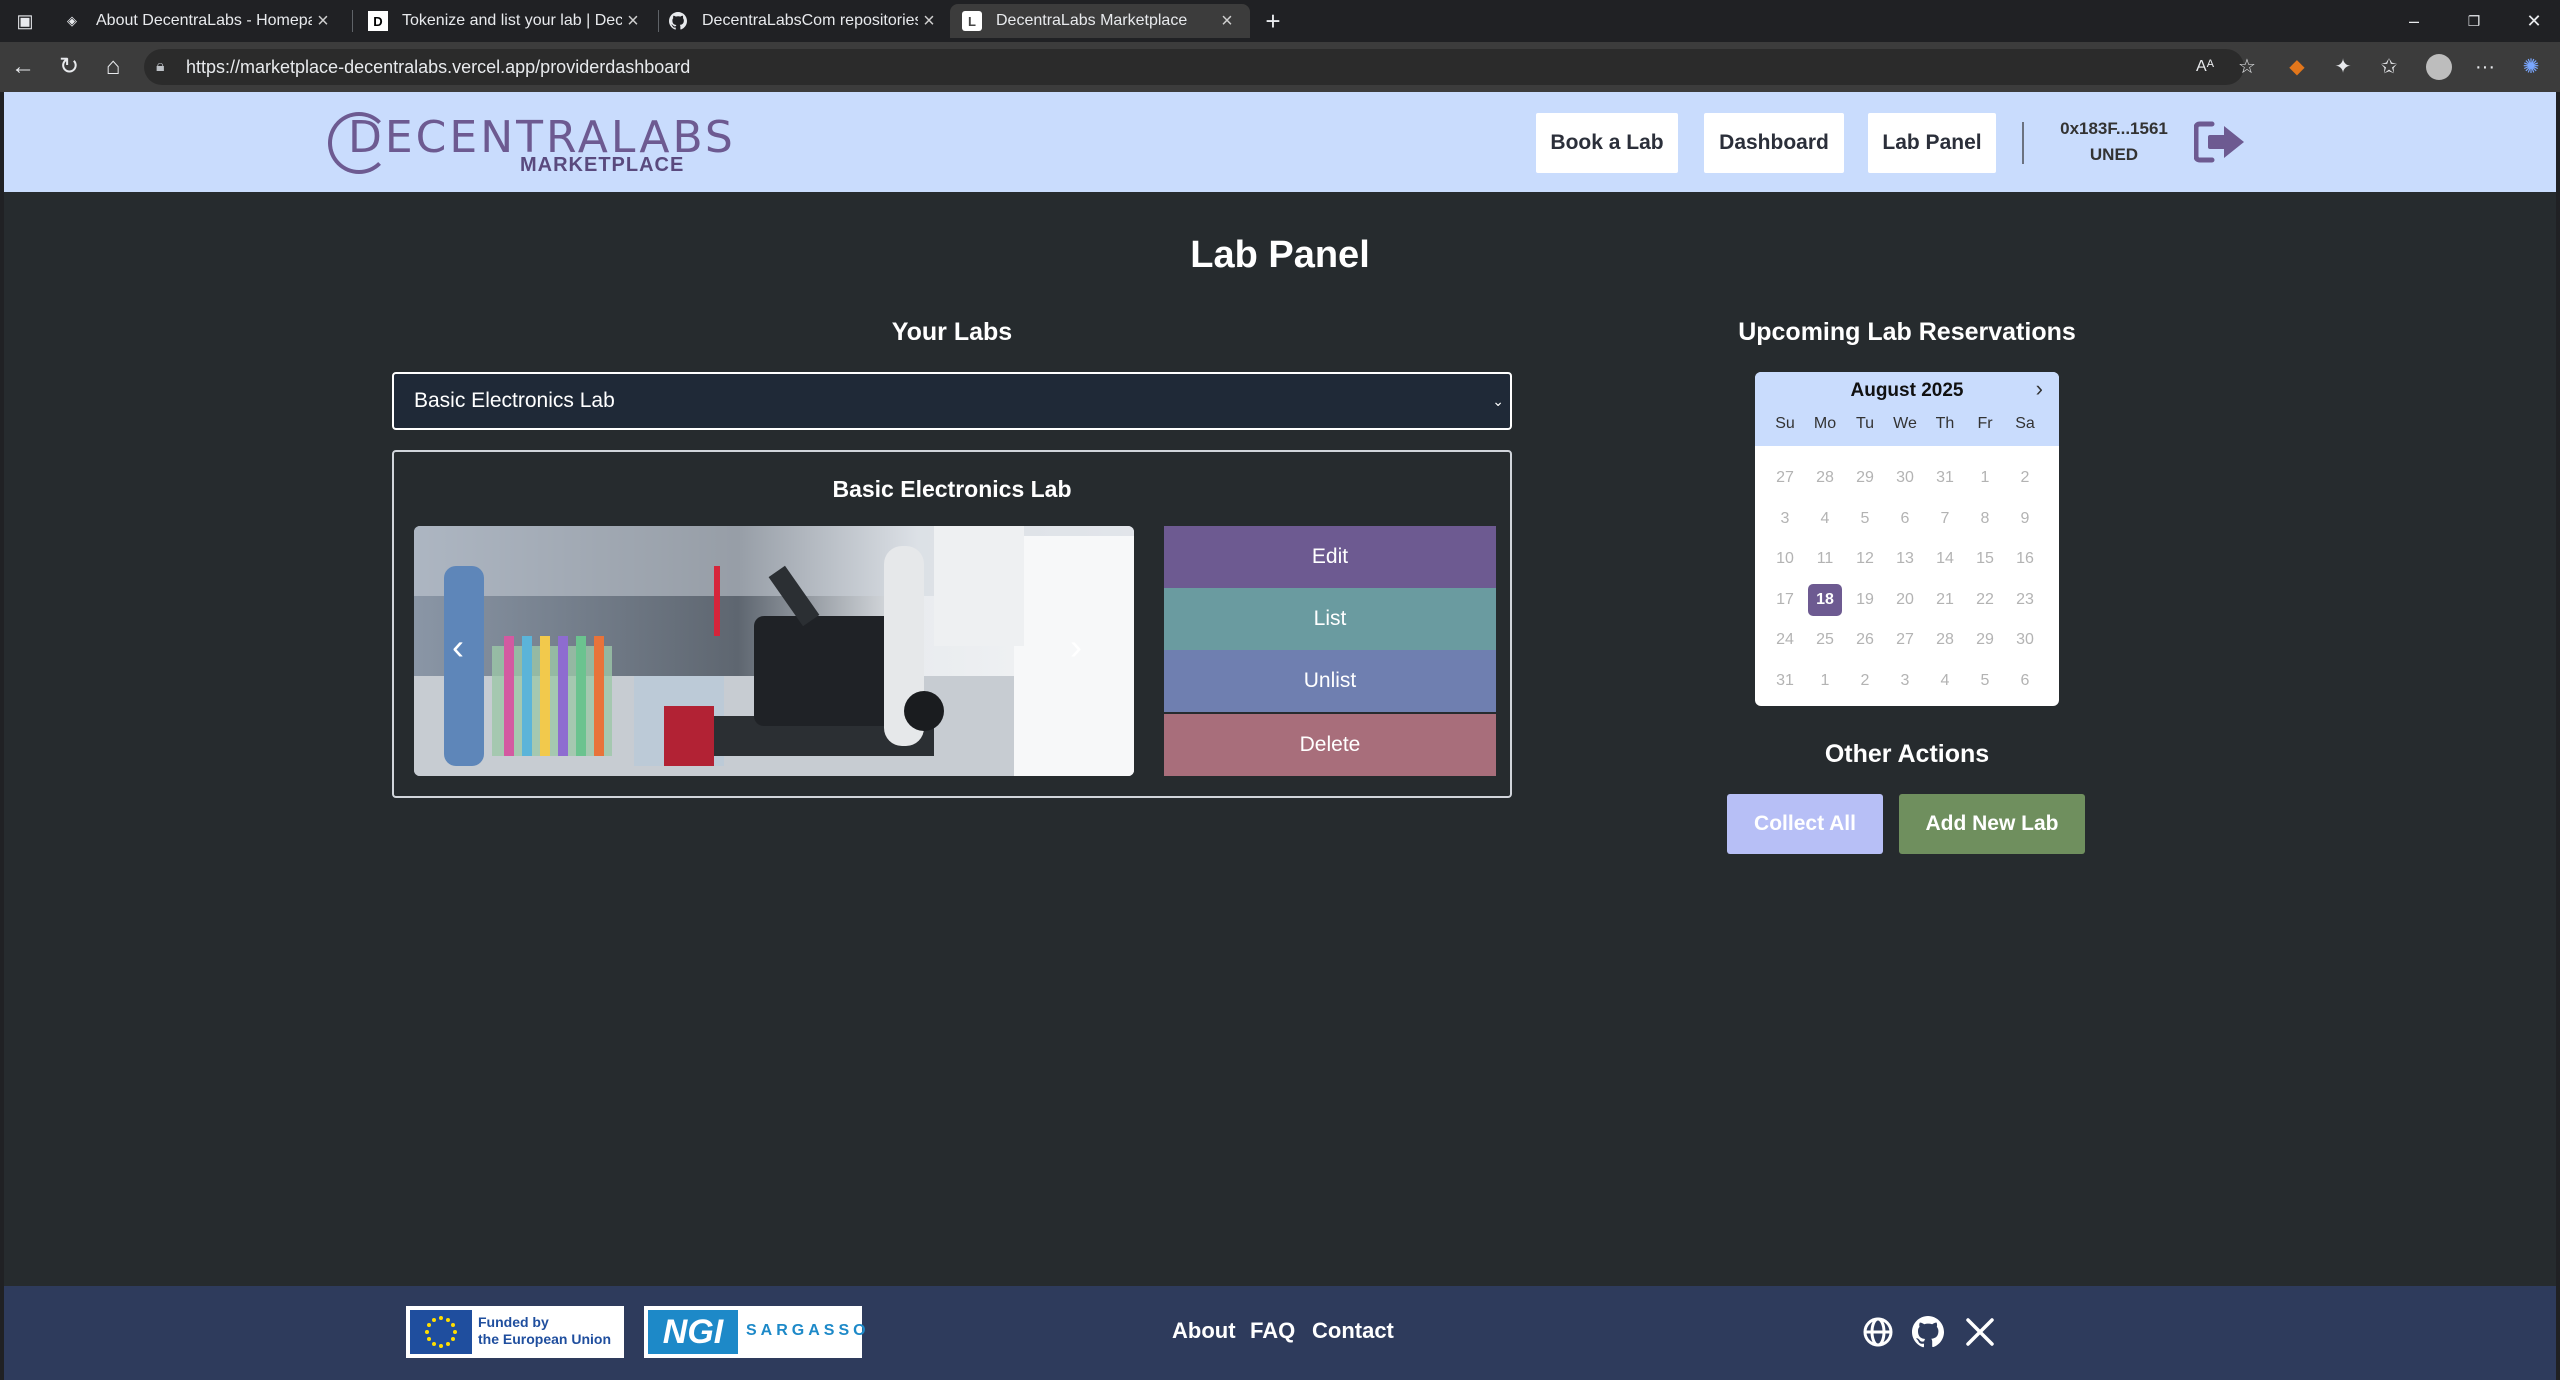  What do you see at coordinates (1785, 640) in the screenshot?
I see `calendar-day: 24` at bounding box center [1785, 640].